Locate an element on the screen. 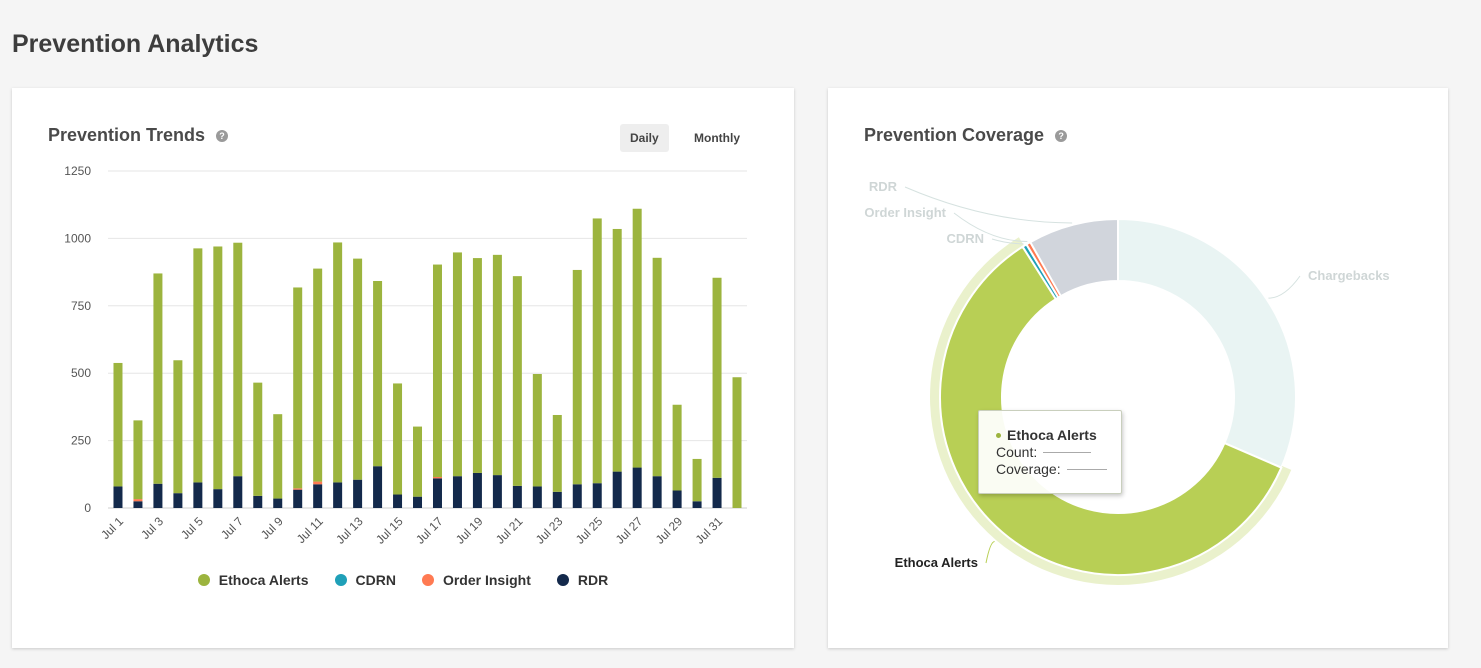  x-tick-label: Jul 27 is located at coordinates (629, 530).